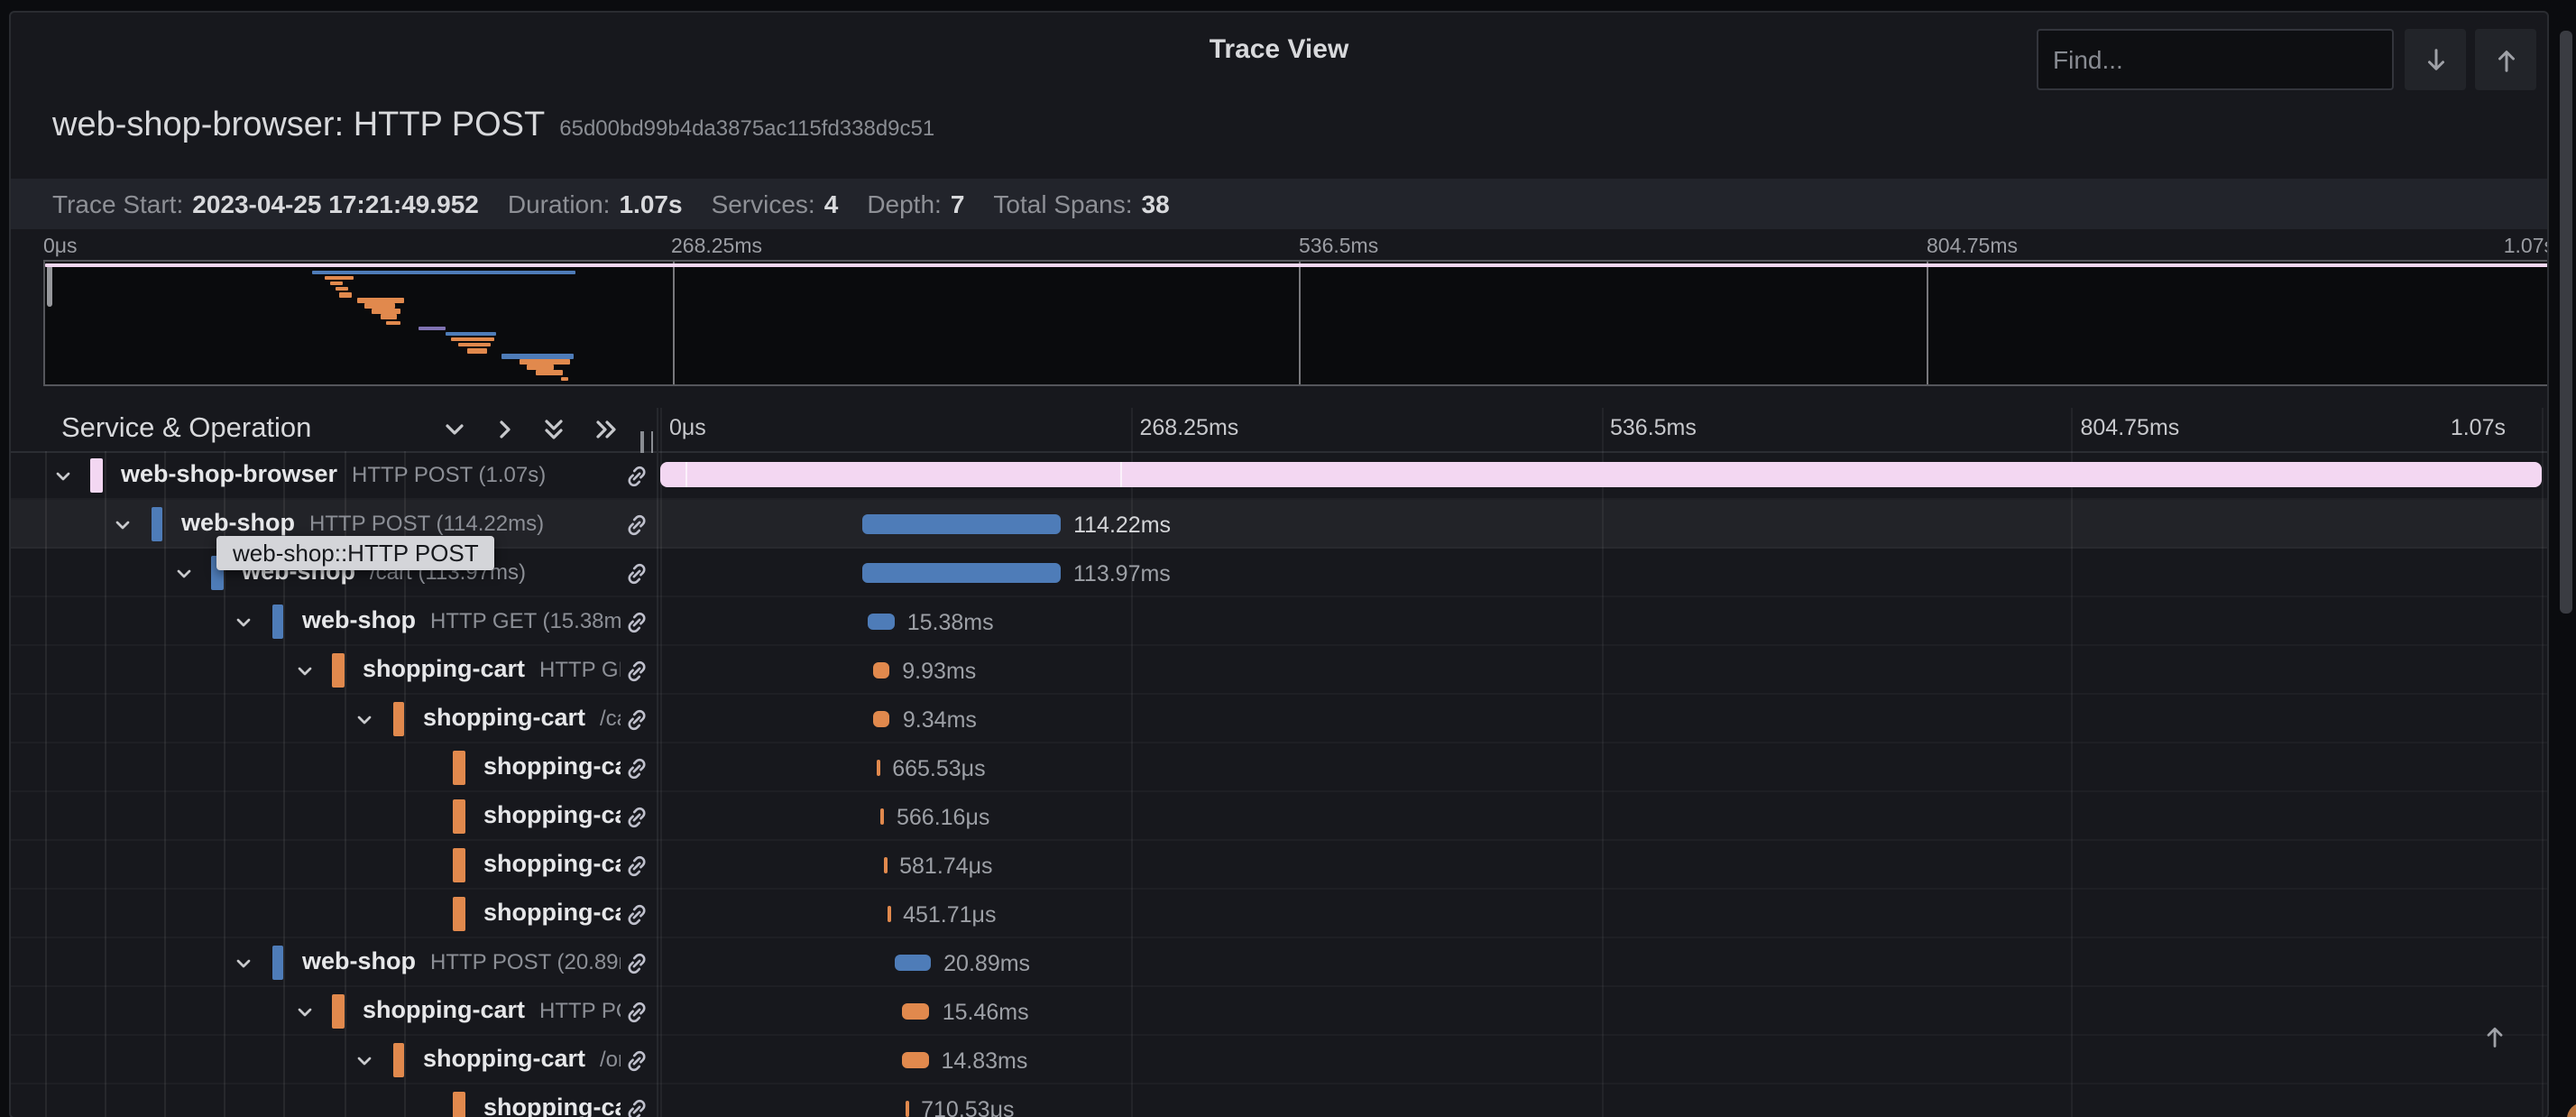 The width and height of the screenshot is (2576, 1117). What do you see at coordinates (946, 867) in the screenshot?
I see `span-duration-label: 581.74μs` at bounding box center [946, 867].